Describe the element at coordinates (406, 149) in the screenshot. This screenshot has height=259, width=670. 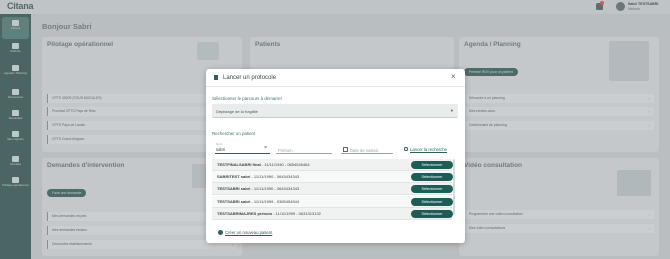
I see `search-icon` at that location.